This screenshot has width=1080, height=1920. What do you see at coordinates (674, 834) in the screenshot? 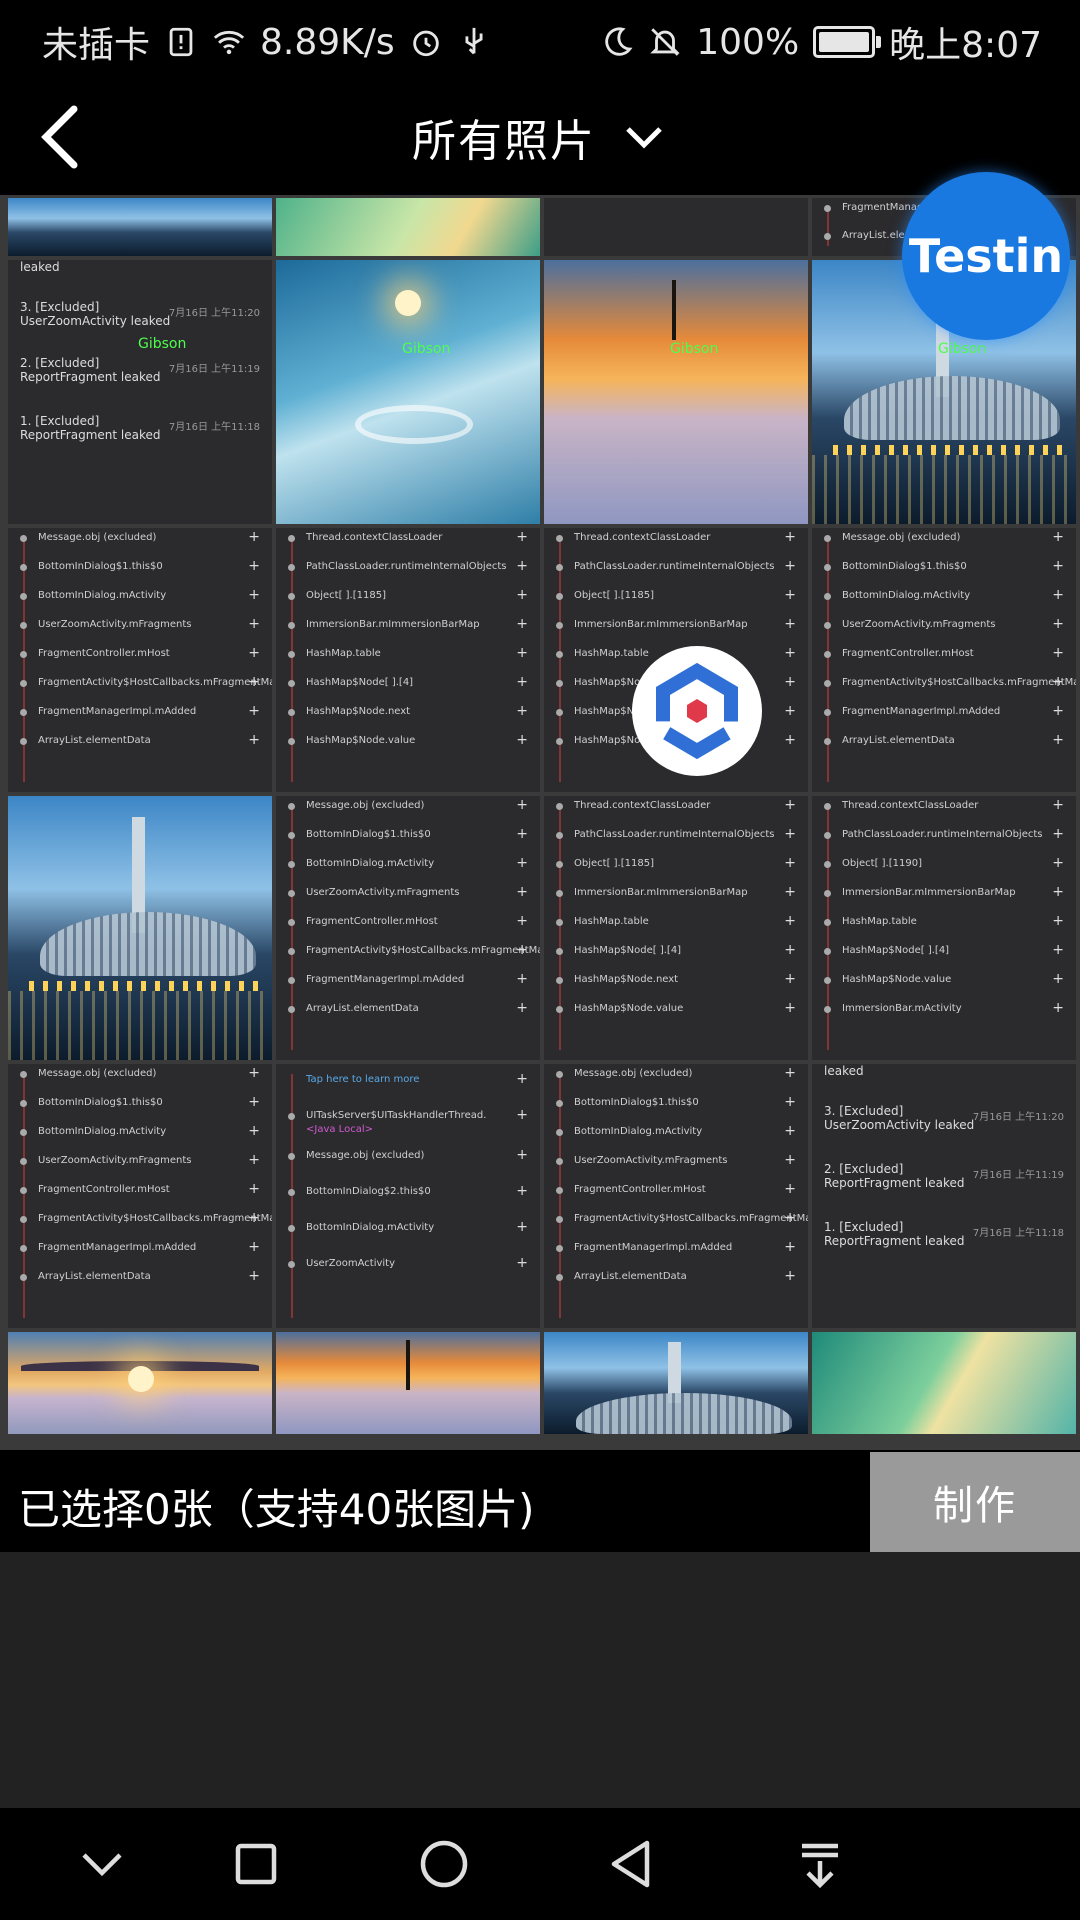
I see `screenshot-text: PathClassLoader.runtimeInternalObjects` at bounding box center [674, 834].